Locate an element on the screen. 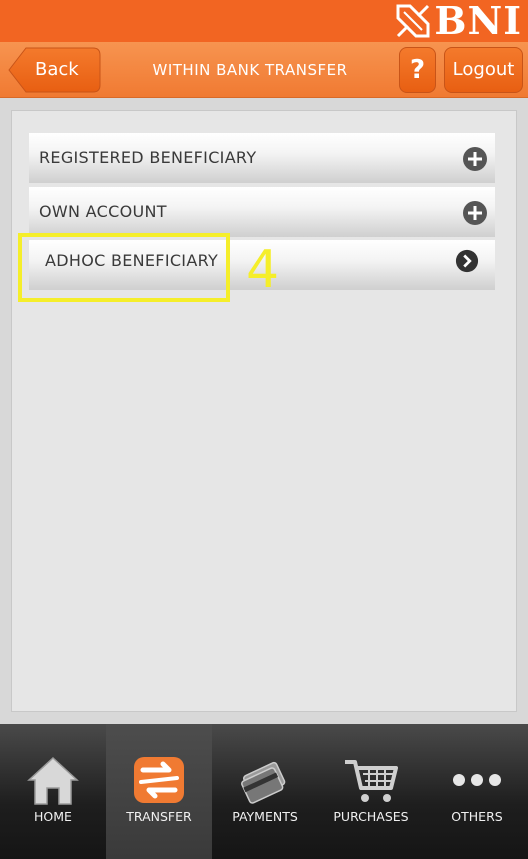  home-icon is located at coordinates (53, 780).